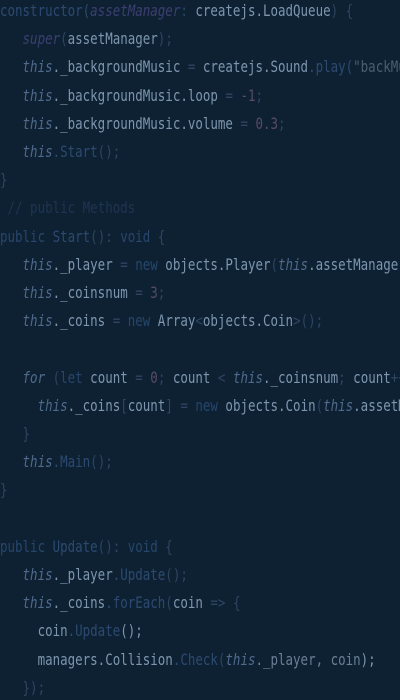 The image size is (400, 700). Describe the element at coordinates (34, 377) in the screenshot. I see `code-token: for` at that location.